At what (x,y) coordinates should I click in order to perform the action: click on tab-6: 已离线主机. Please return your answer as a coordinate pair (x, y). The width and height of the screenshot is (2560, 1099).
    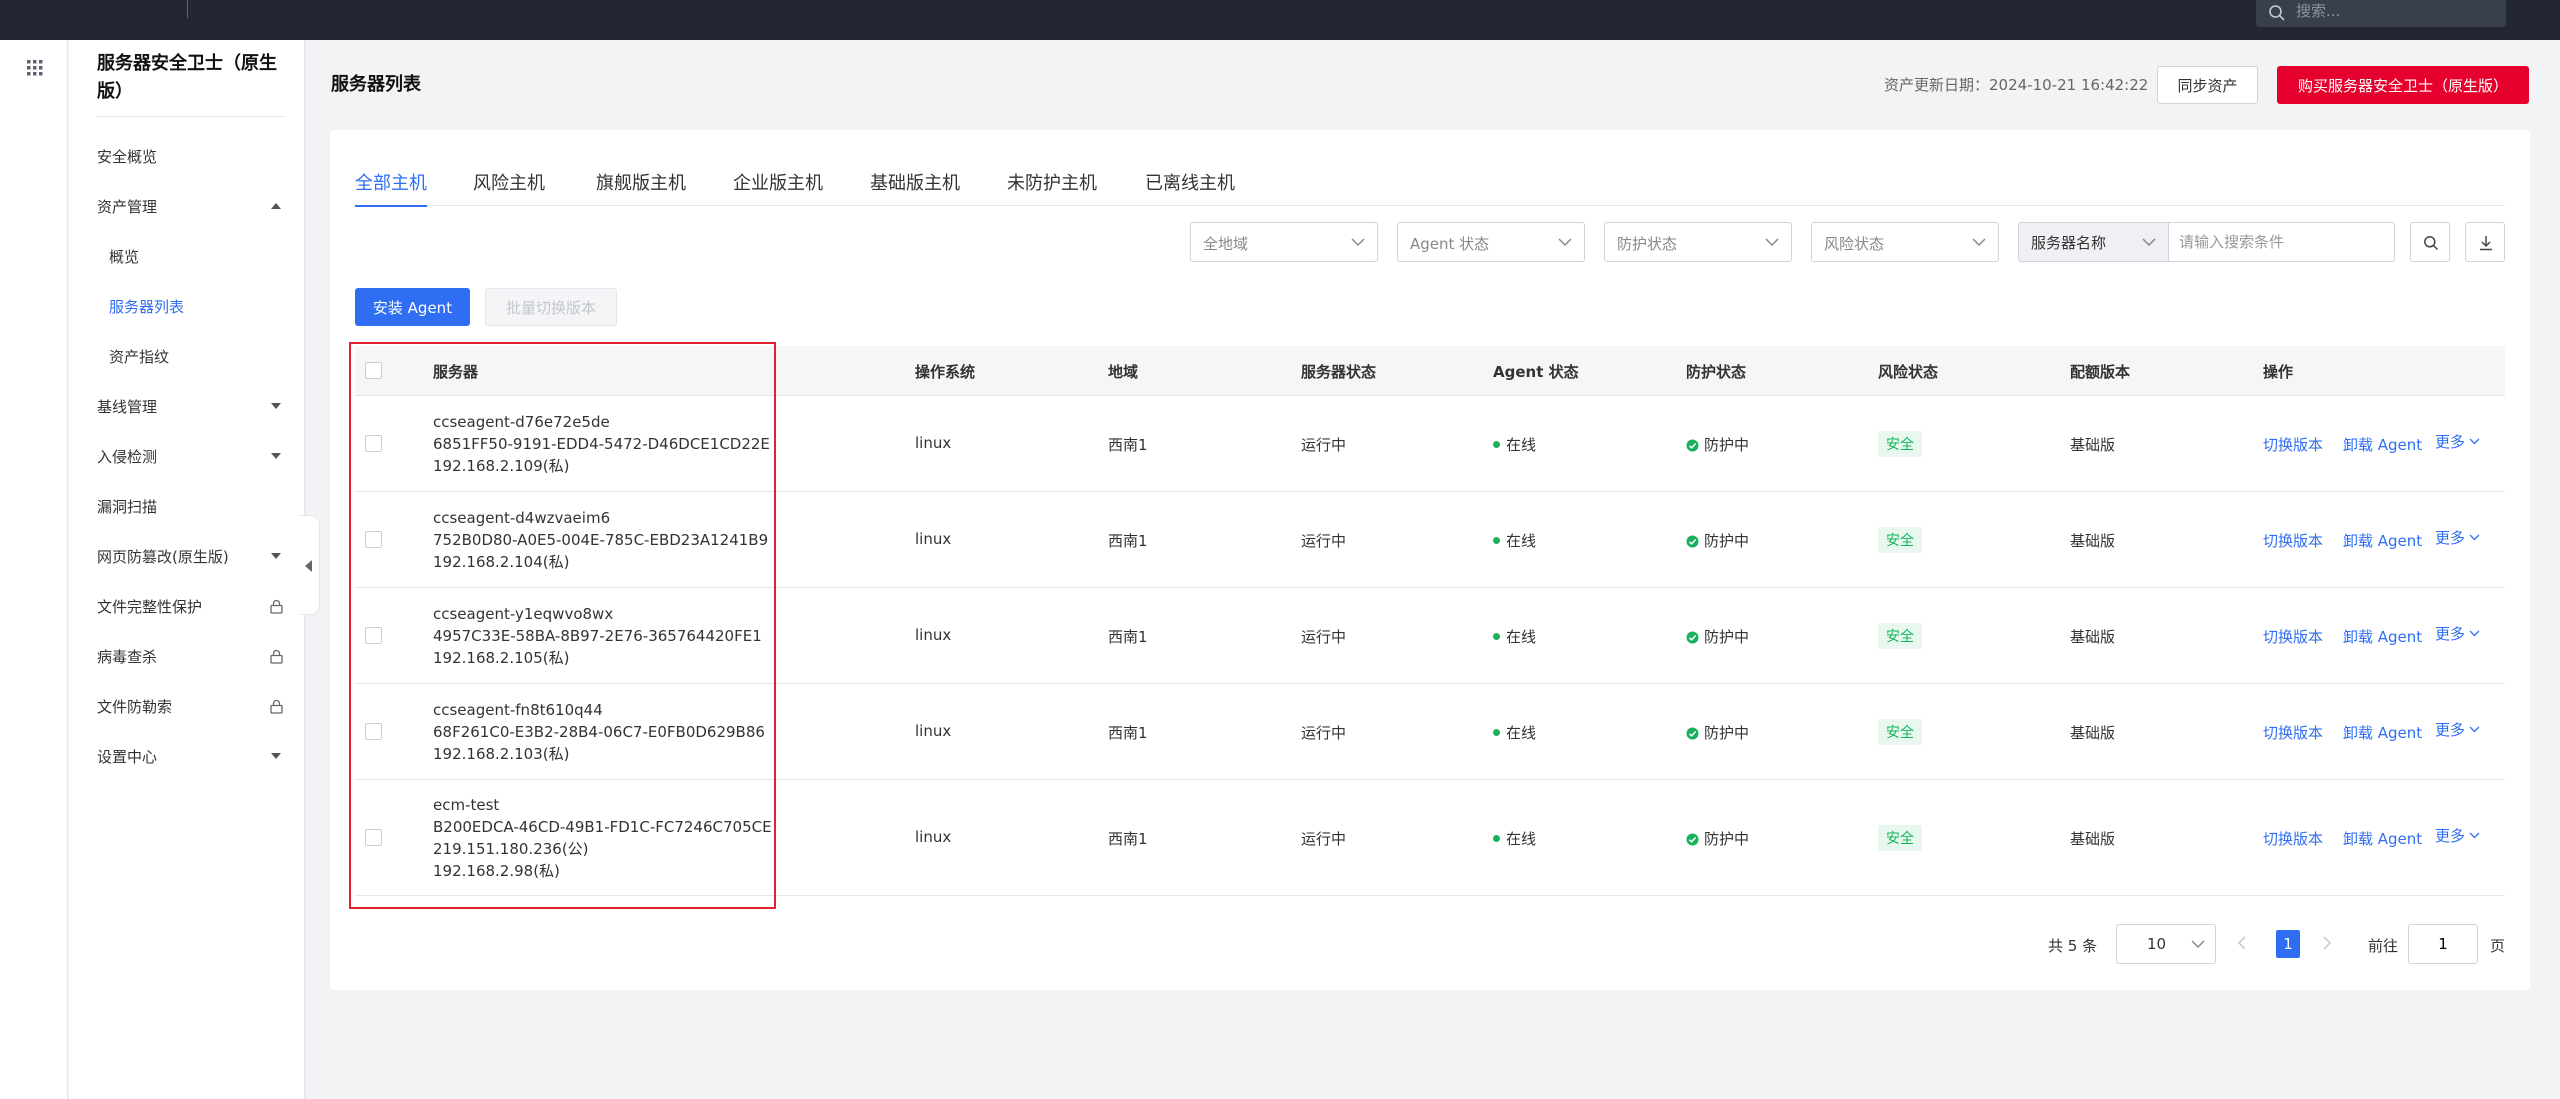
    Looking at the image, I should click on (1190, 186).